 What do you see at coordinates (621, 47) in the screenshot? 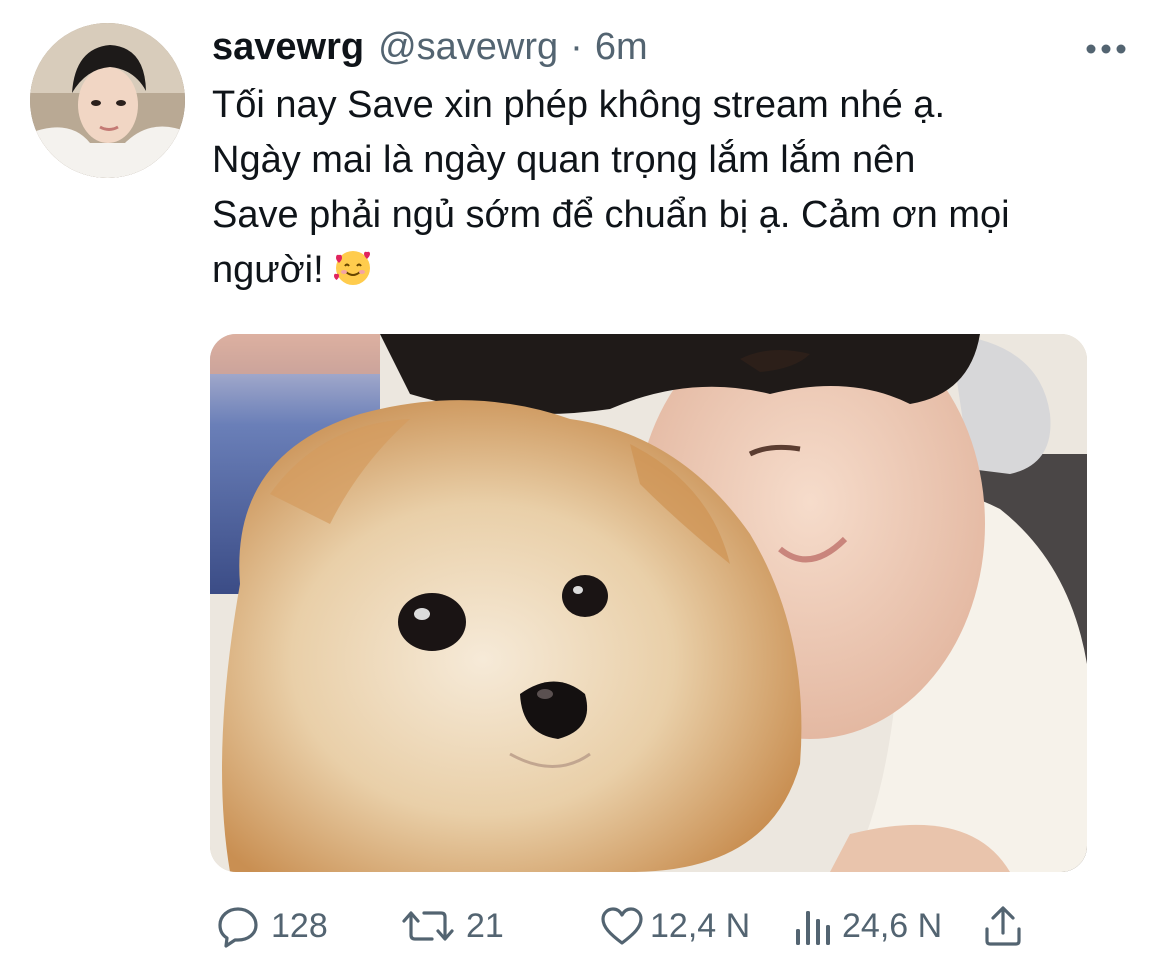
I see `tweet-timestamp: 6m` at bounding box center [621, 47].